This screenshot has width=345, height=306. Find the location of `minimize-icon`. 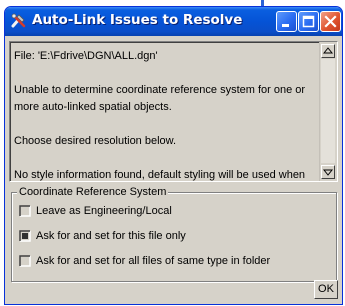

minimize-icon is located at coordinates (285, 25).